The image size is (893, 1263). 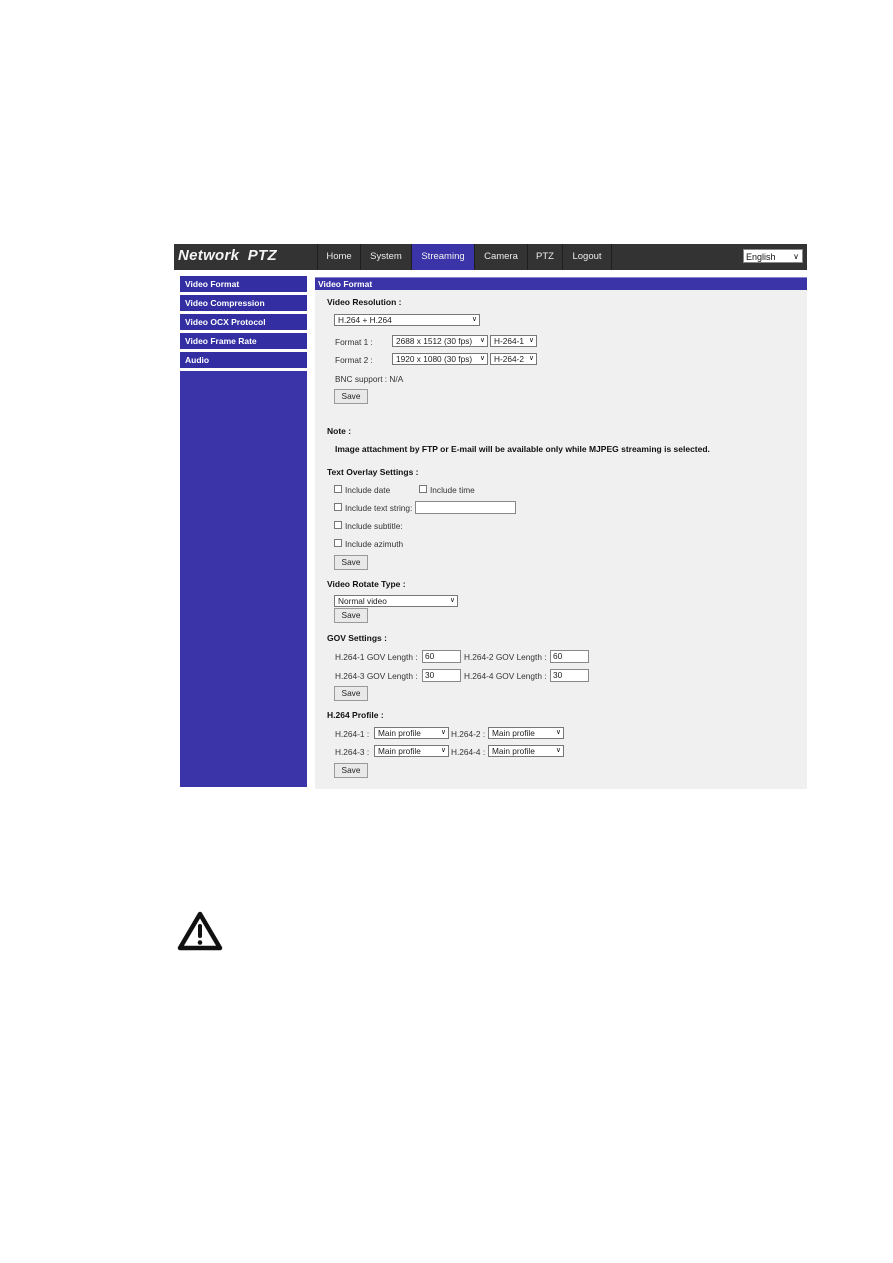 I want to click on profile-h4-select: Main profile ∨, so click(x=526, y=751).